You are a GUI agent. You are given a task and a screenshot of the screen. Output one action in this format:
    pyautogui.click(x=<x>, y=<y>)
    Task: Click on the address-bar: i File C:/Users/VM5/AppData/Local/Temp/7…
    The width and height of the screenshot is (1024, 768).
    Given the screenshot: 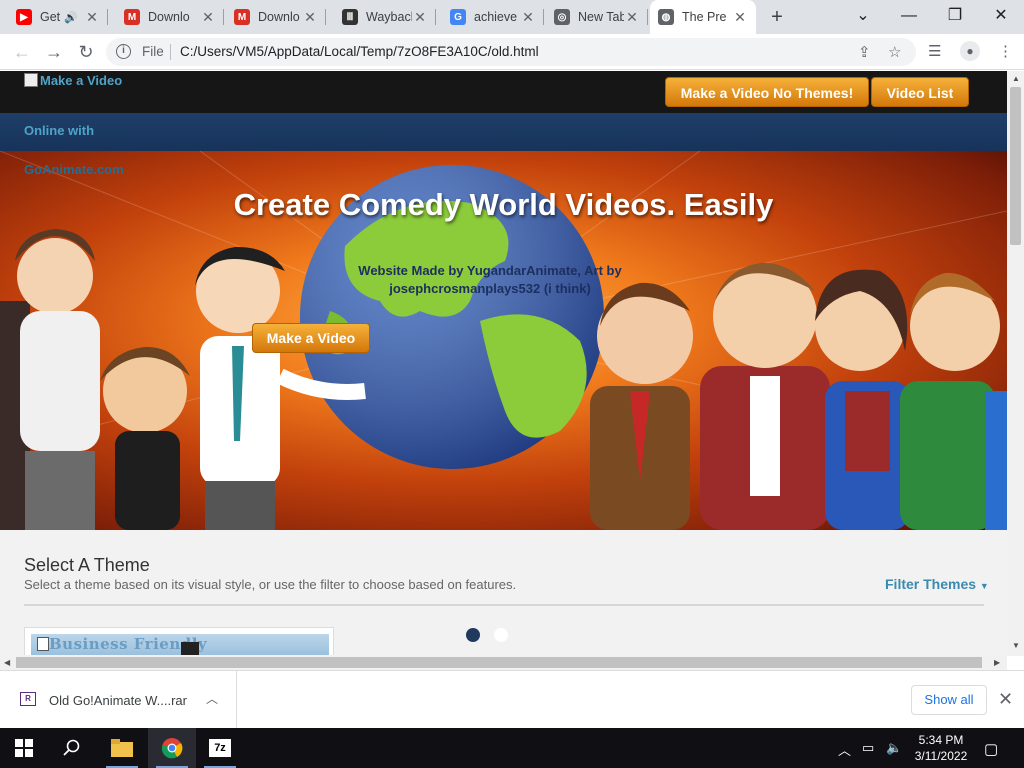 What is the action you would take?
    pyautogui.click(x=511, y=52)
    